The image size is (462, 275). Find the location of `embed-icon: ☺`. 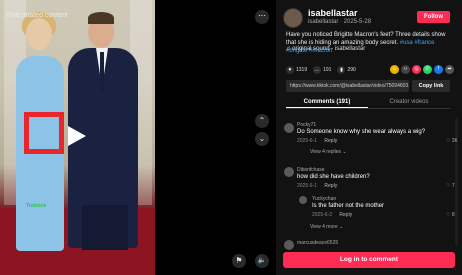

embed-icon: ☺ is located at coordinates (394, 69).